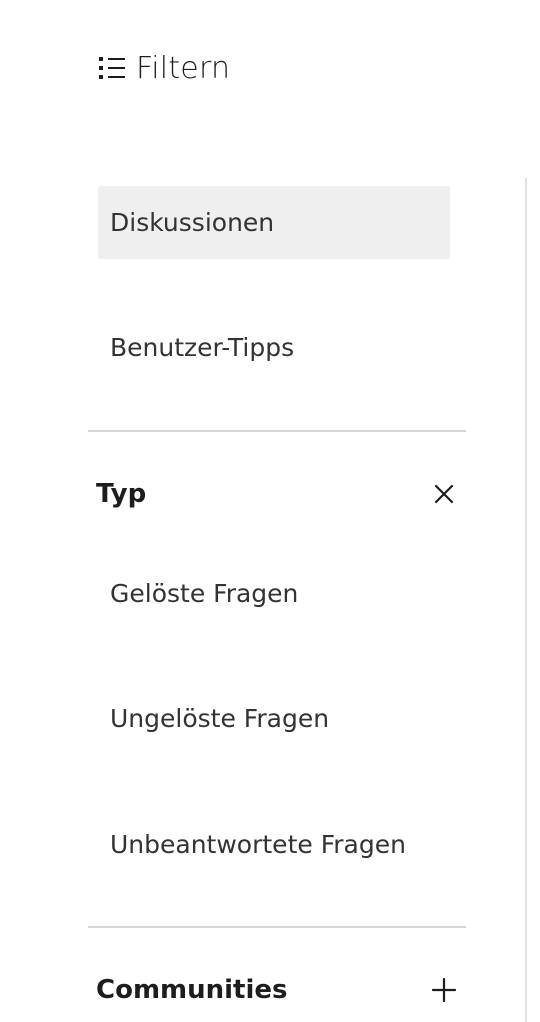 The height and width of the screenshot is (1022, 540). I want to click on filter-option-diskussionen: Diskussionen, so click(274, 222).